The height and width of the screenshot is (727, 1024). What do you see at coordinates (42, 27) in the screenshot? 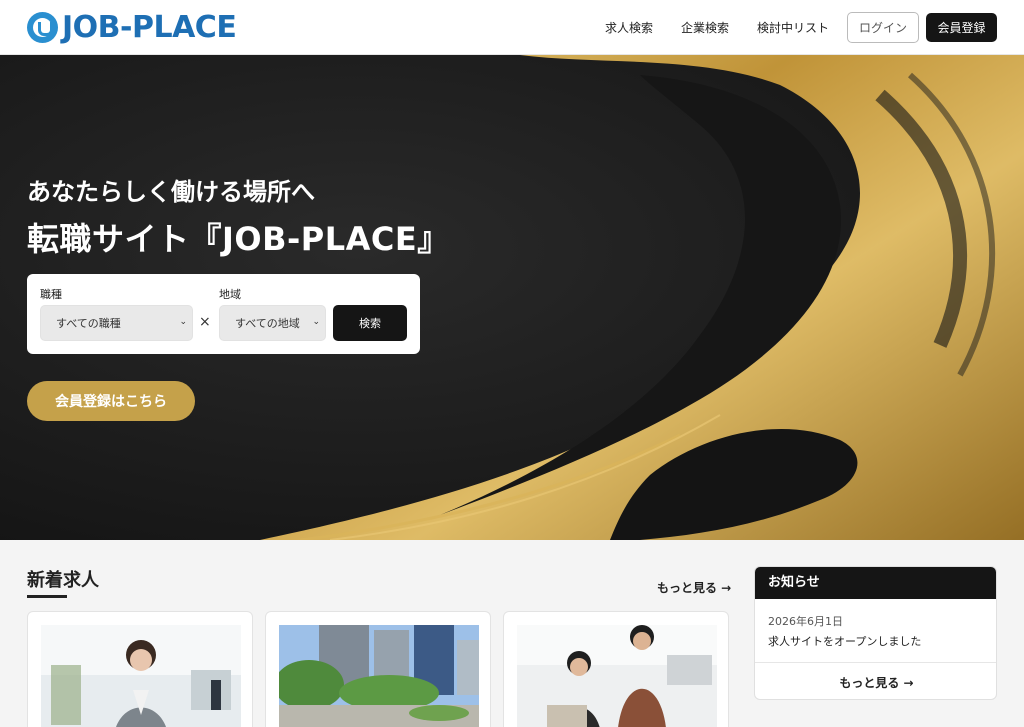
I see `logo-icon` at bounding box center [42, 27].